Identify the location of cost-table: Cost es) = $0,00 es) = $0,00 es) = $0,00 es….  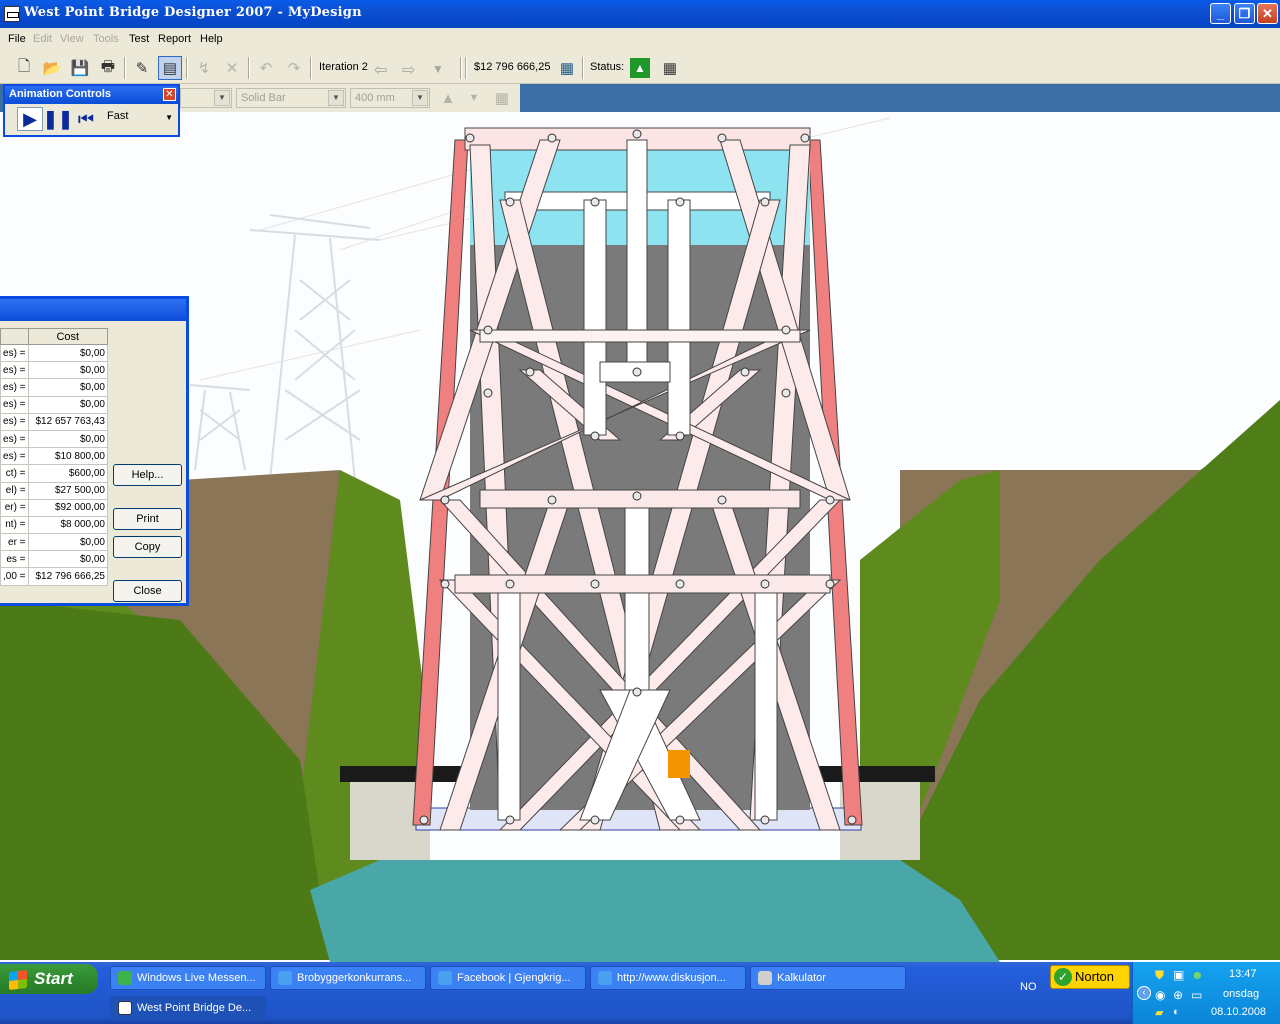
(54, 457).